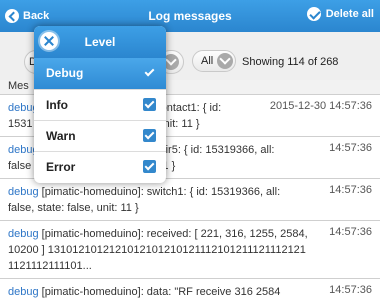 Image resolution: width=380 pixels, height=301 pixels. I want to click on log-datetime: 2015-12-30 14:57:36, so click(320, 106).